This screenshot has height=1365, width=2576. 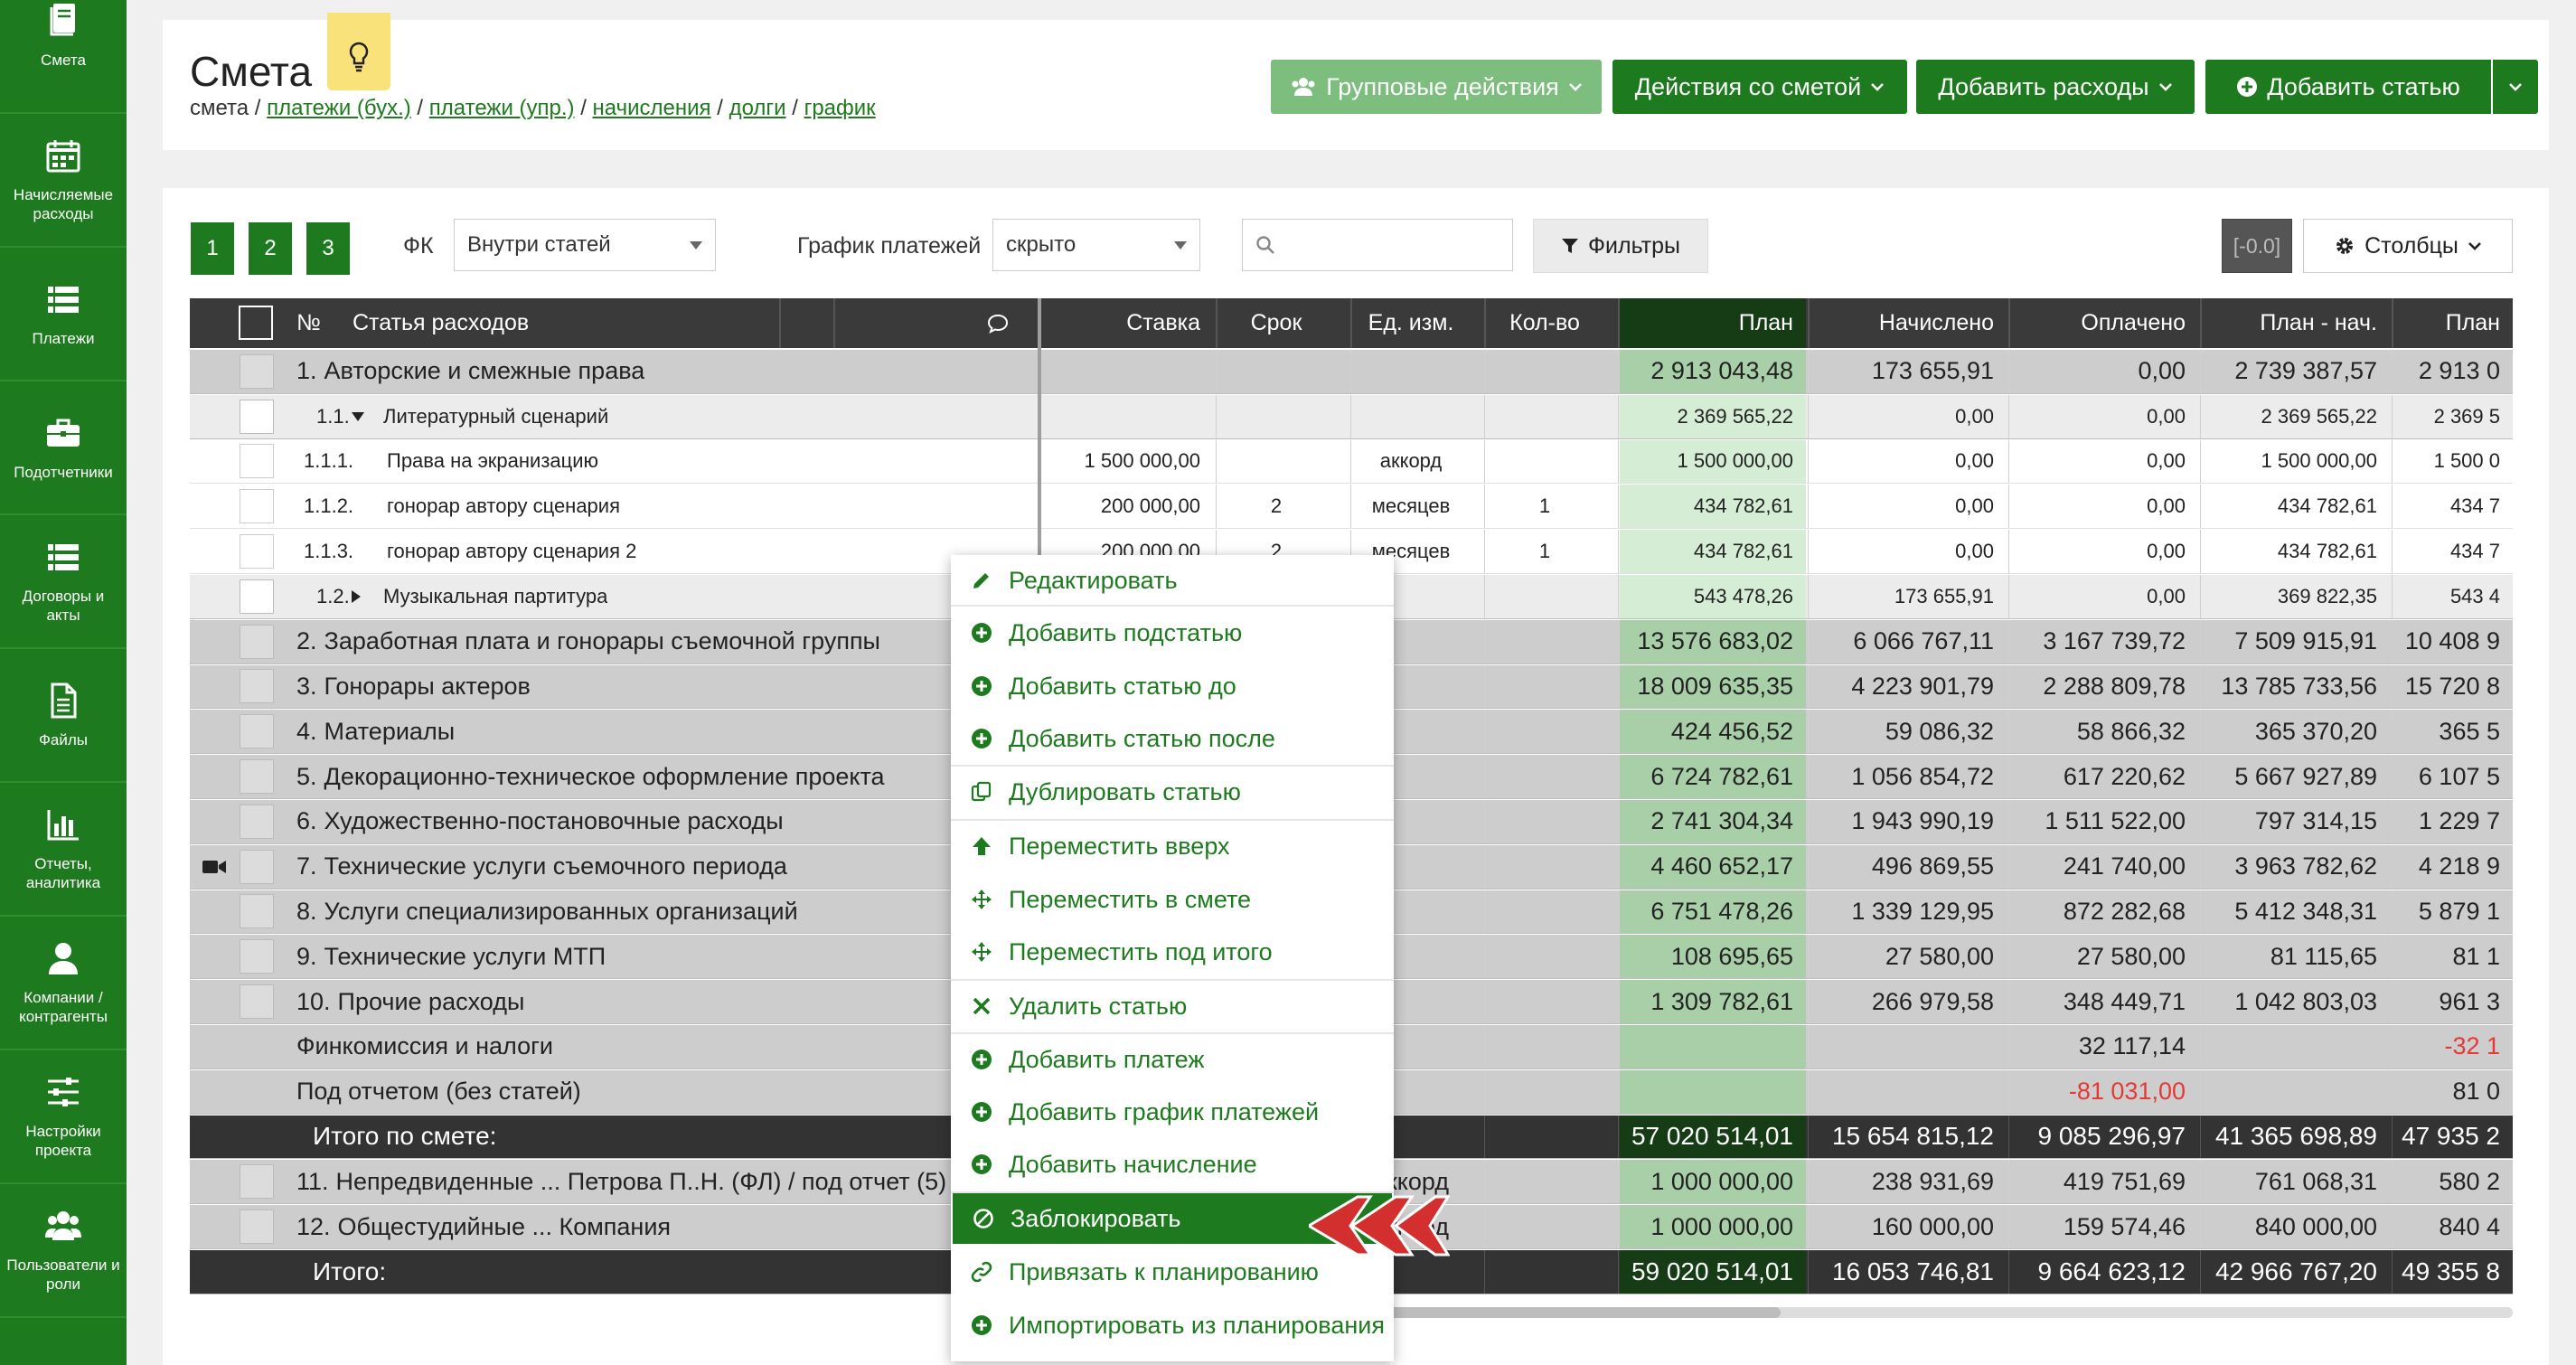 What do you see at coordinates (2257, 246) in the screenshot?
I see `counter-badge: [-0.0]` at bounding box center [2257, 246].